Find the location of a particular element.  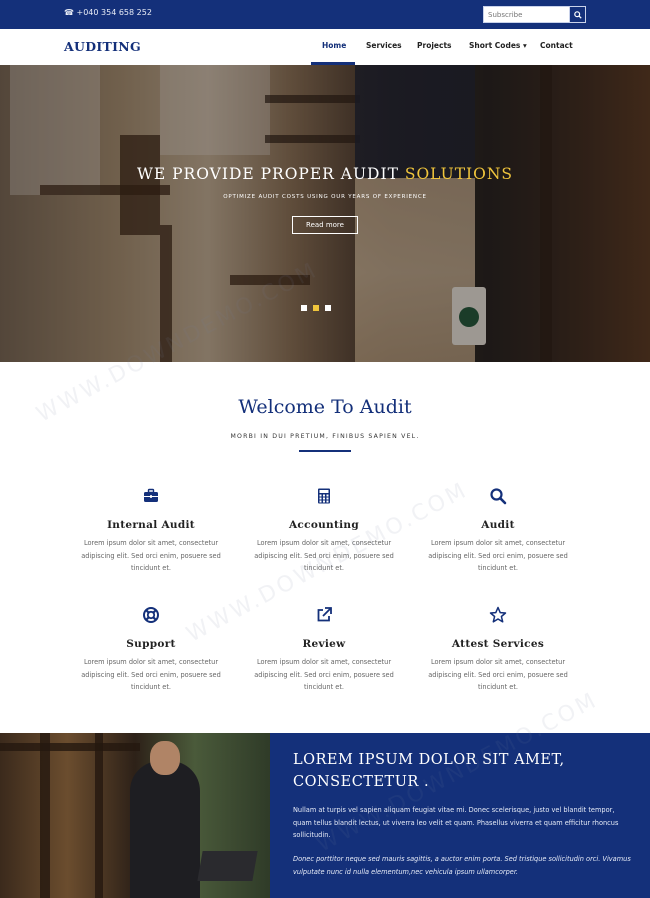

hero-title: WE PROVIDE PROPER AUDIT SOLUTIONS is located at coordinates (325, 174).